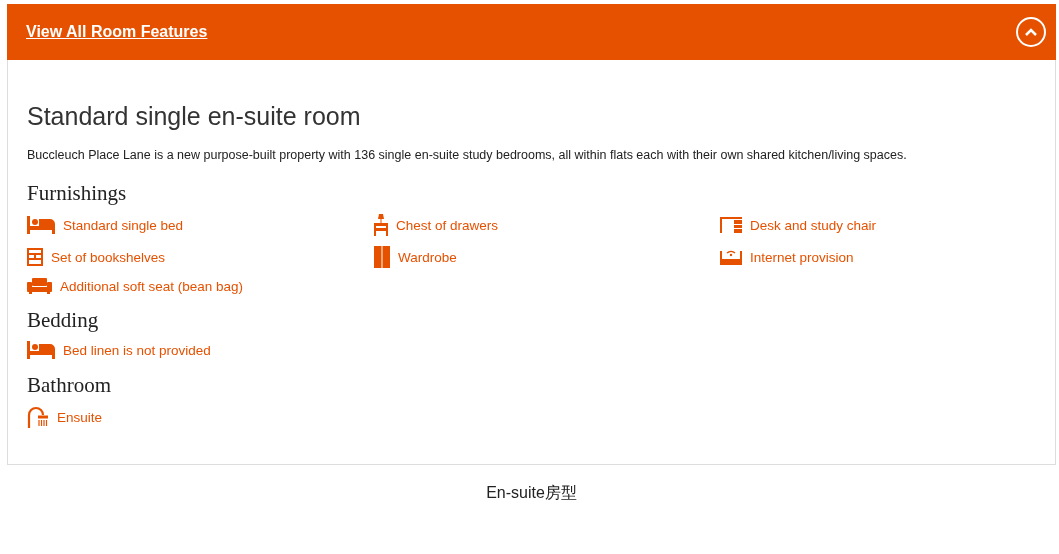 The width and height of the screenshot is (1059, 554). Describe the element at coordinates (105, 225) in the screenshot. I see `feature-link: Standard single bed` at that location.